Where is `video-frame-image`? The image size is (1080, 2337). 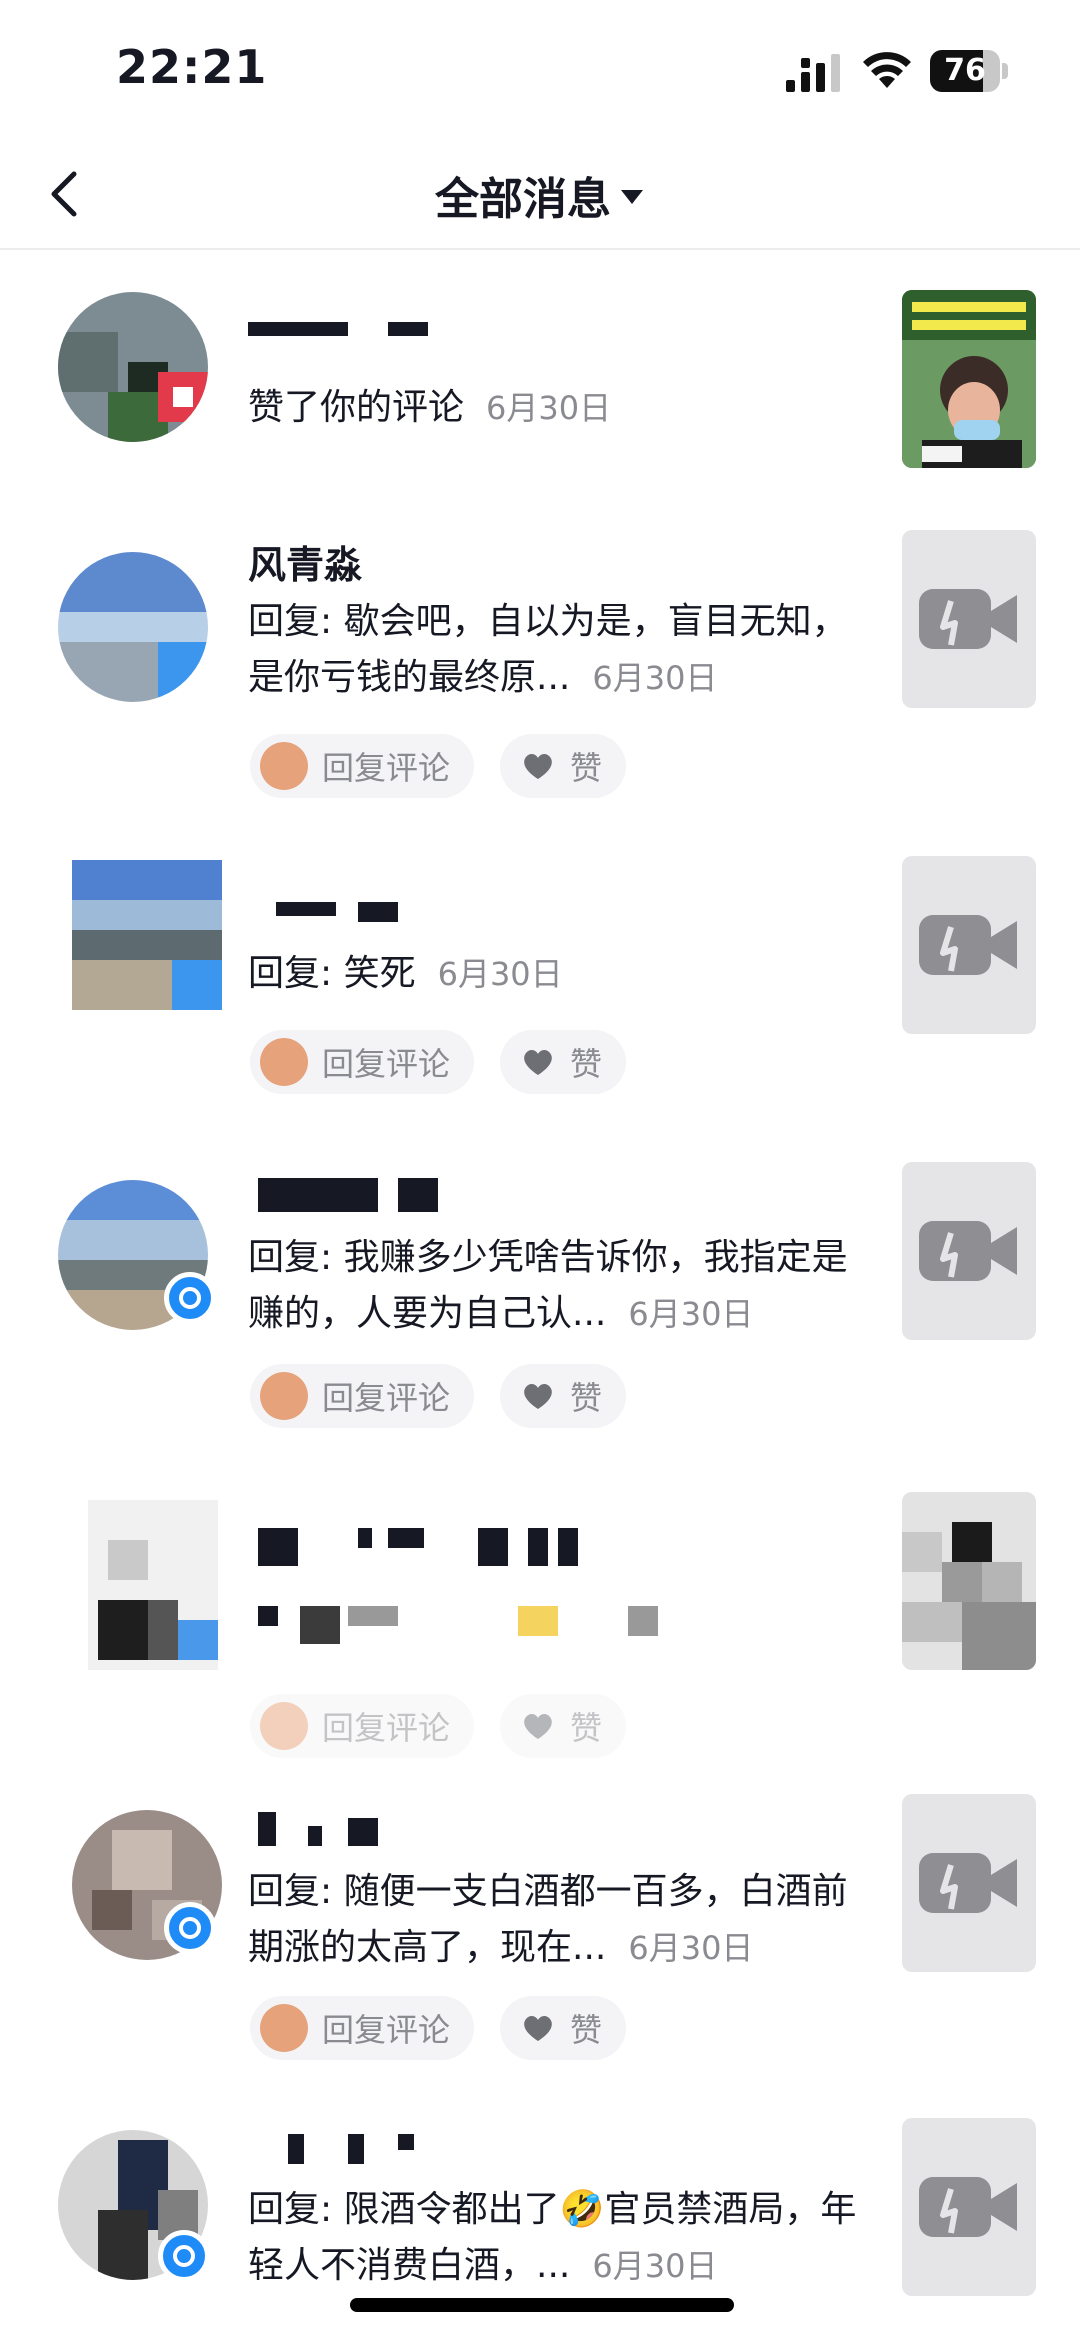 video-frame-image is located at coordinates (969, 379).